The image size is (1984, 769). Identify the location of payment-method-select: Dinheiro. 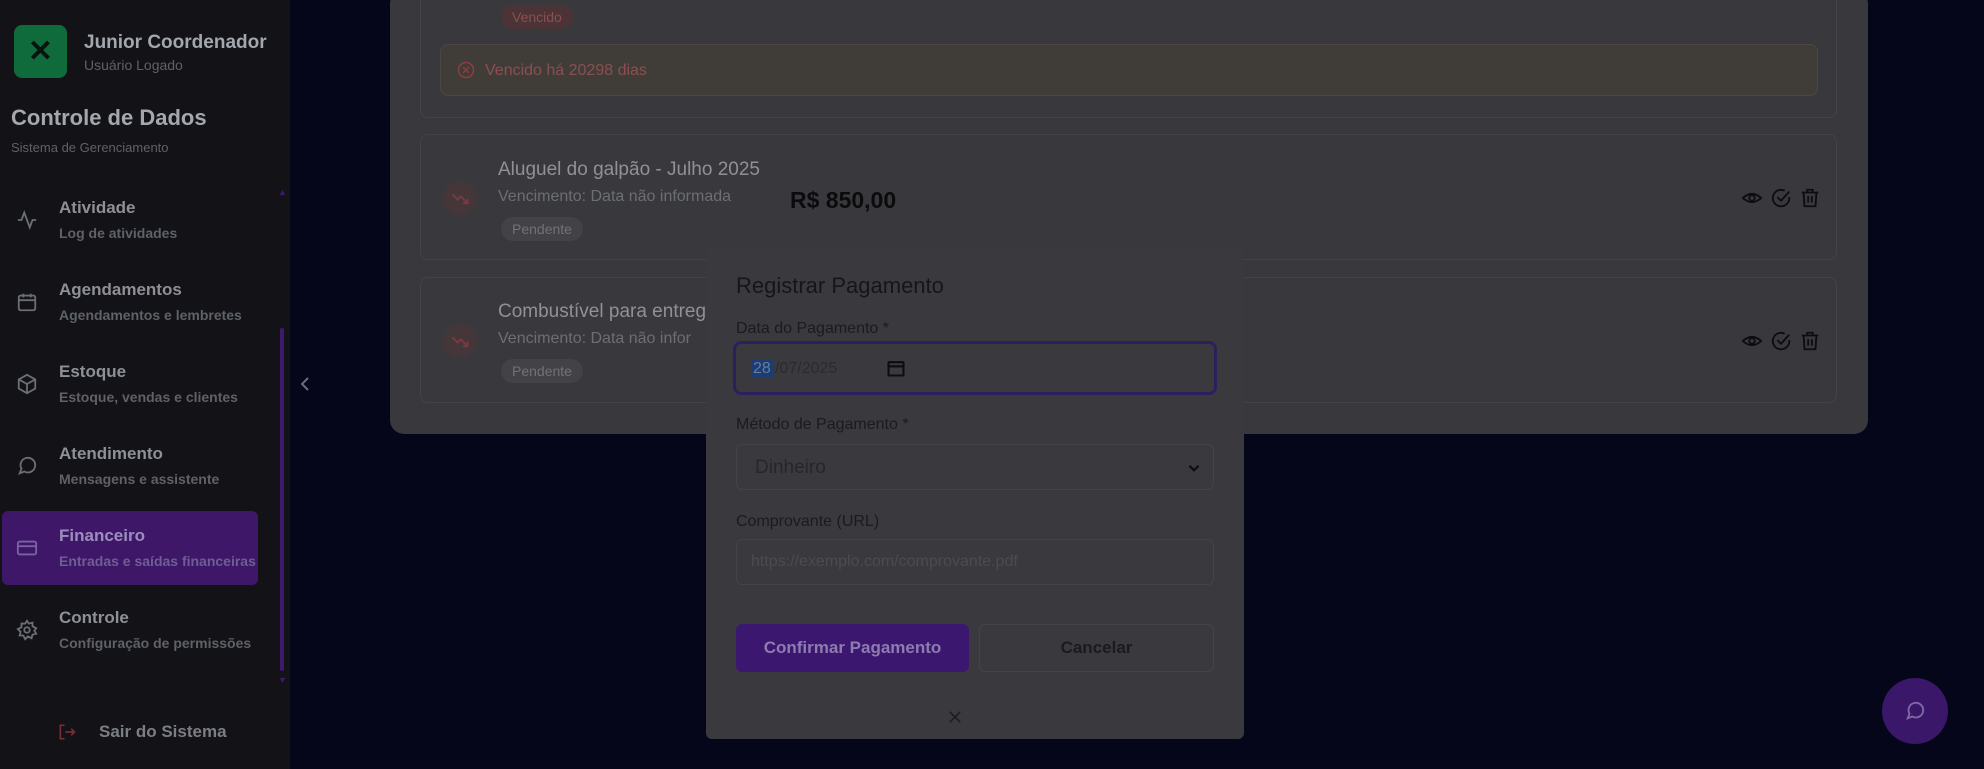
(975, 467).